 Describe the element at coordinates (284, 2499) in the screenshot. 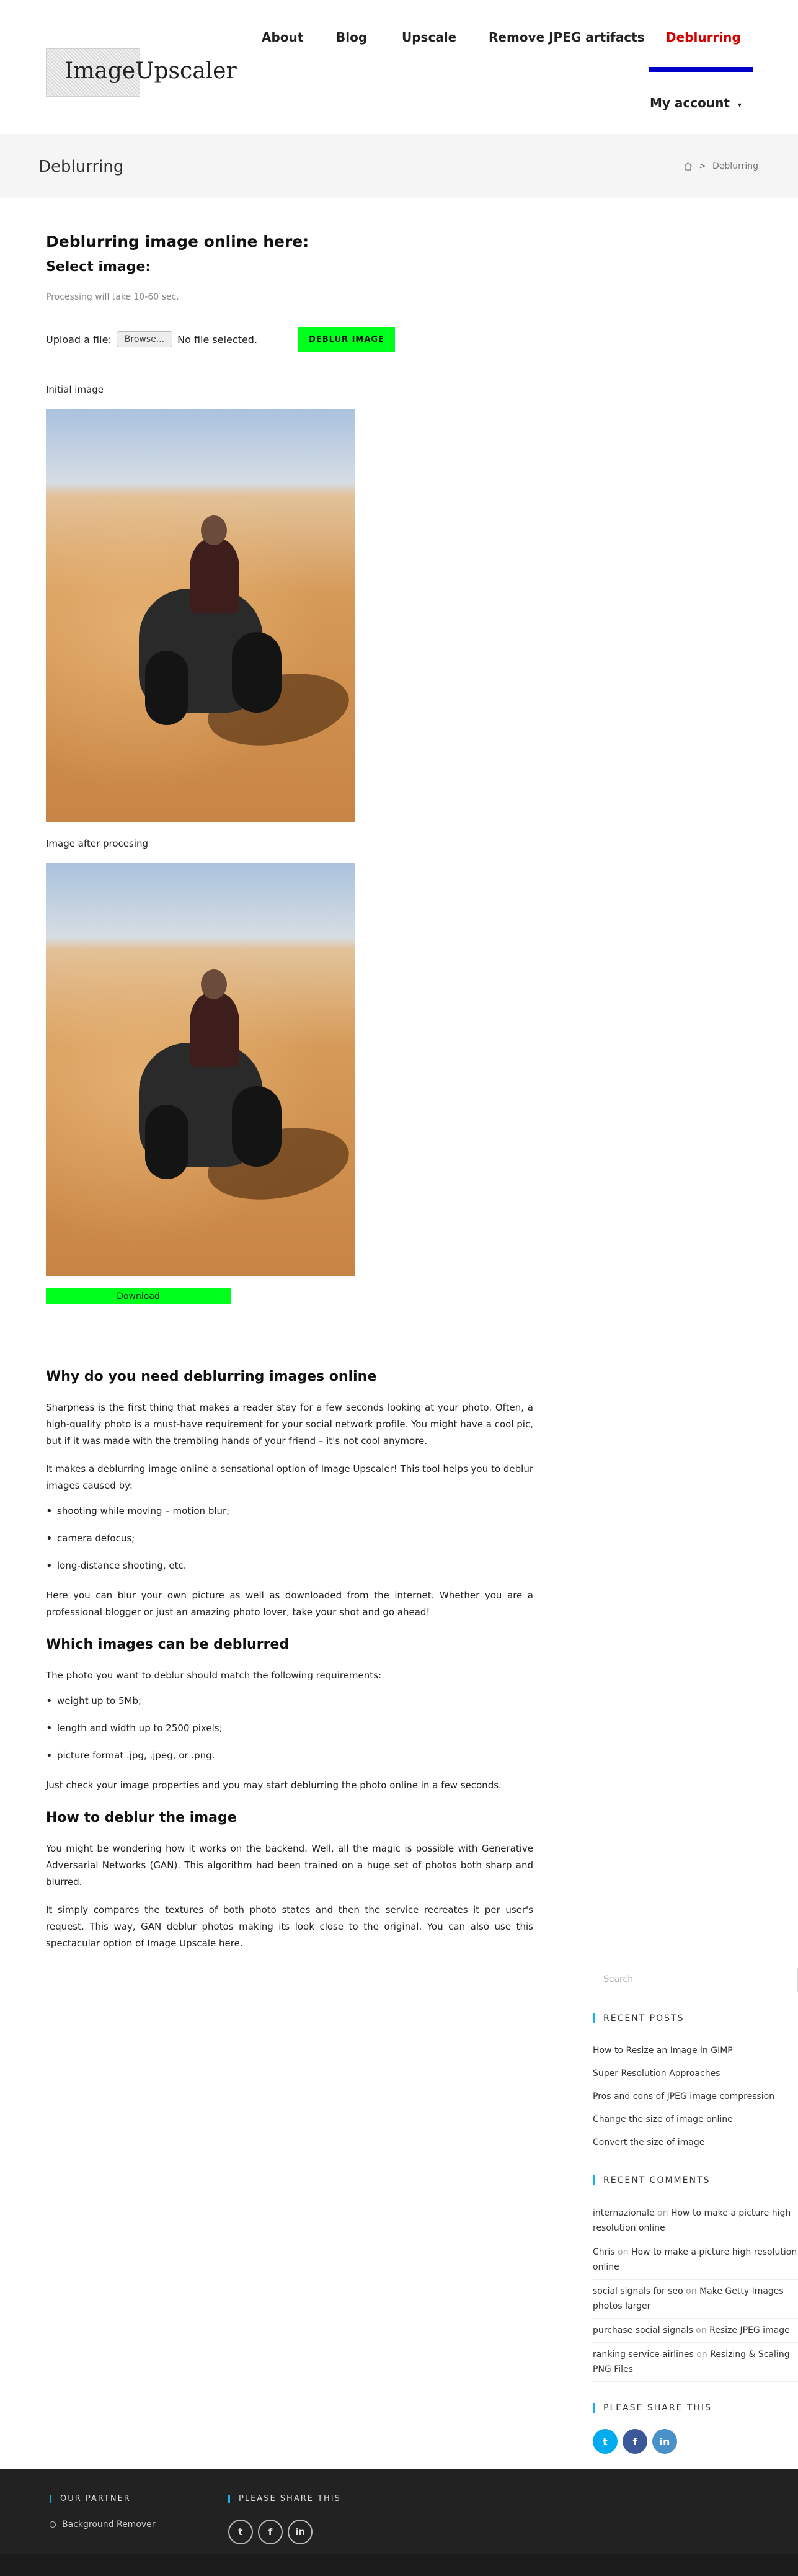

I see `footer-share-title: PLEASE SHARE THIS` at that location.